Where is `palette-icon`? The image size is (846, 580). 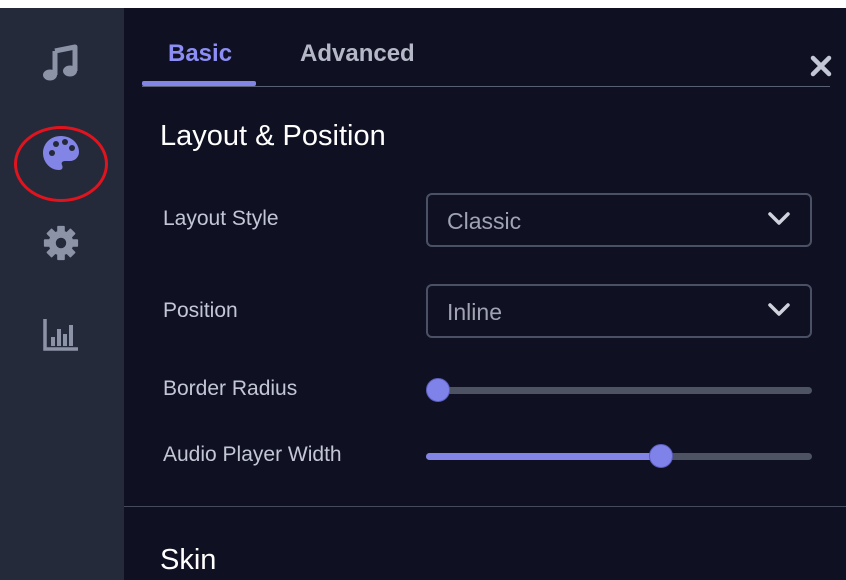
palette-icon is located at coordinates (61, 153).